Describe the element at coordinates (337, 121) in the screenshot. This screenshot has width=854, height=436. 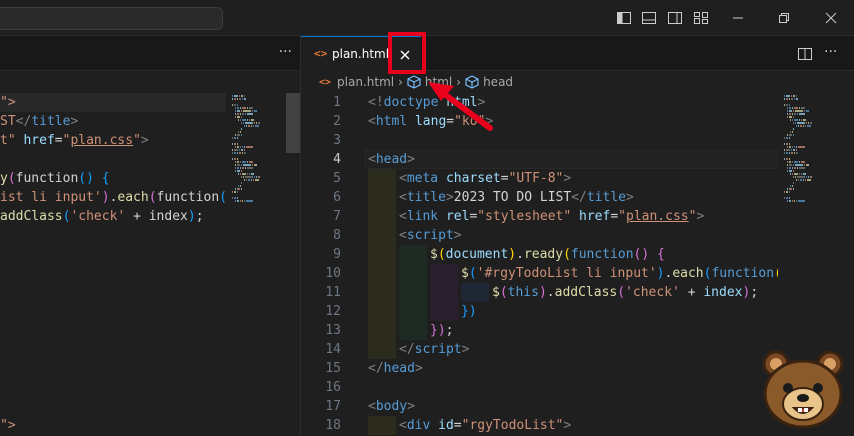
I see `line-number: 2` at that location.